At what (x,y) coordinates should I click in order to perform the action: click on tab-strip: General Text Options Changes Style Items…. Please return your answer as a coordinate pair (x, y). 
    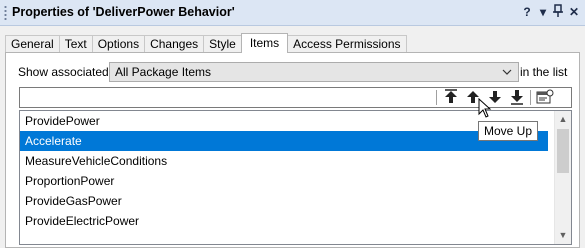
    Looking at the image, I should click on (206, 43).